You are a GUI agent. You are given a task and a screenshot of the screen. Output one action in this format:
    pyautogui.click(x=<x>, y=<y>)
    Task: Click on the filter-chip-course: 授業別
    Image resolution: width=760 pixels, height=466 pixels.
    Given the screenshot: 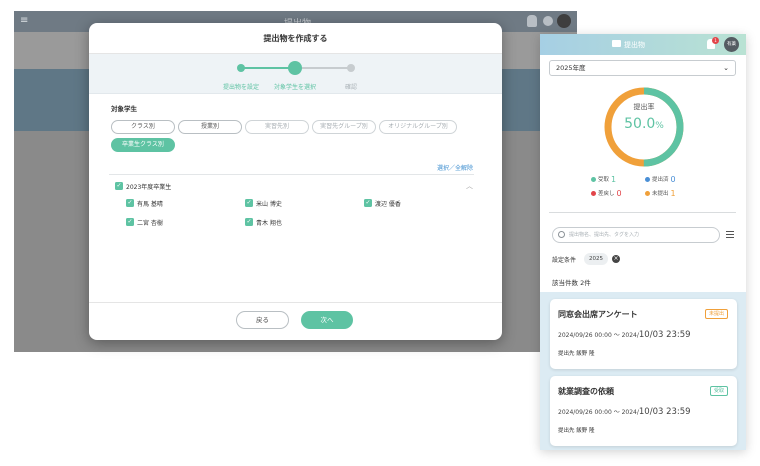 What is the action you would take?
    pyautogui.click(x=210, y=127)
    